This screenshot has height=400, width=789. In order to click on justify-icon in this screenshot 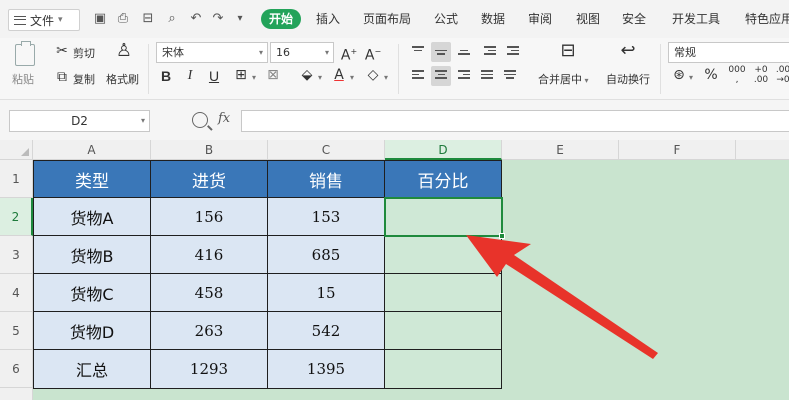, I will do `click(487, 76)`.